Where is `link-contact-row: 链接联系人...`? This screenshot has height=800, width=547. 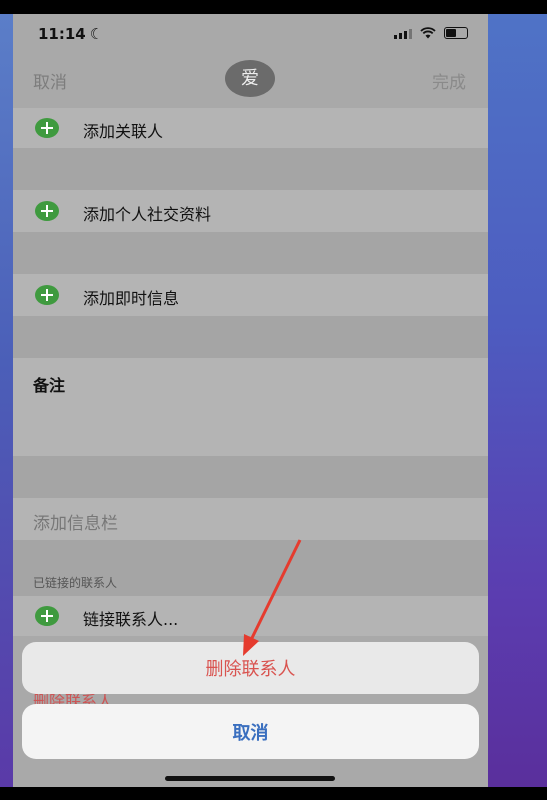
link-contact-row: 链接联系人... is located at coordinates (250, 616).